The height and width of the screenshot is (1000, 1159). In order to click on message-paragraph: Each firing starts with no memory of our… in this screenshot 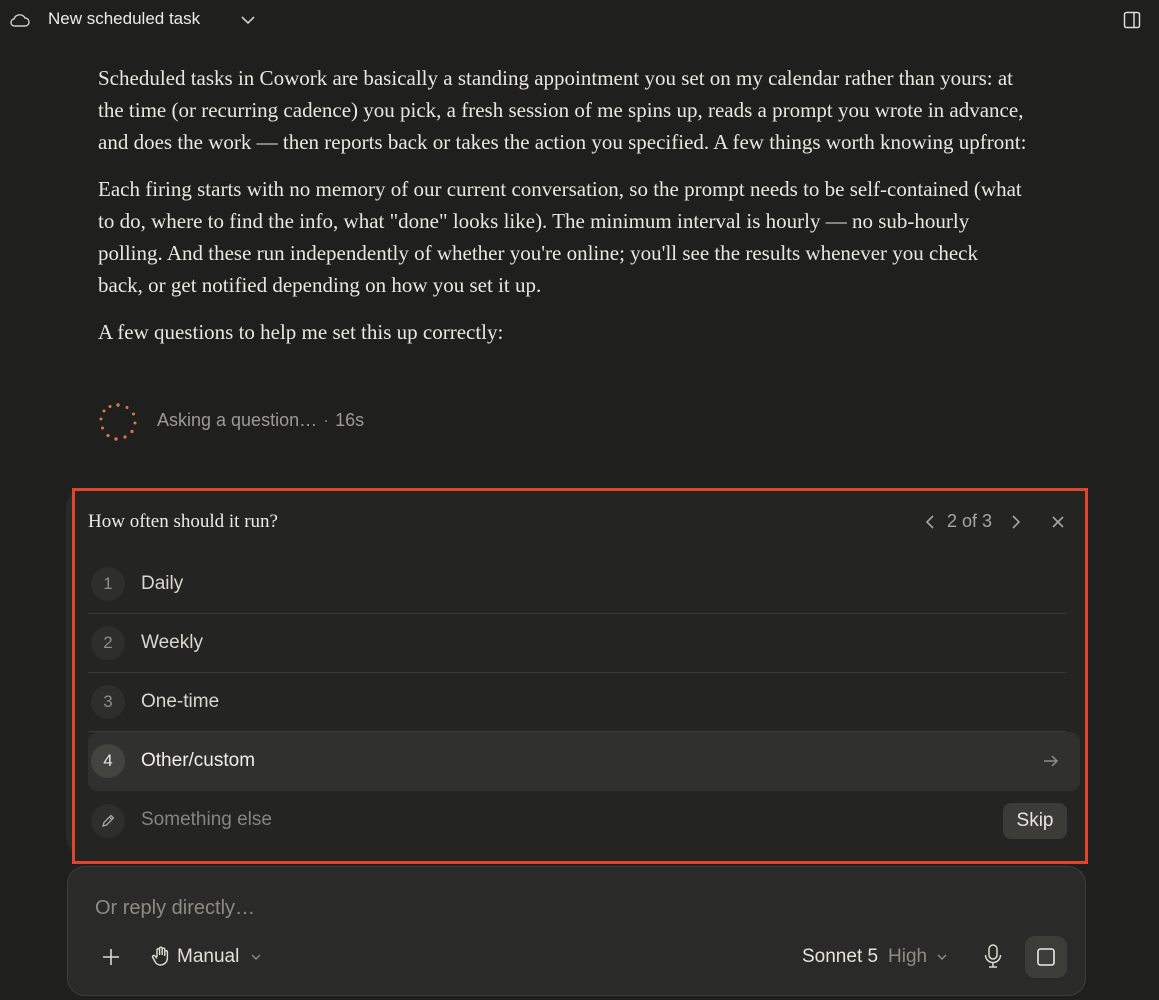, I will do `click(560, 237)`.